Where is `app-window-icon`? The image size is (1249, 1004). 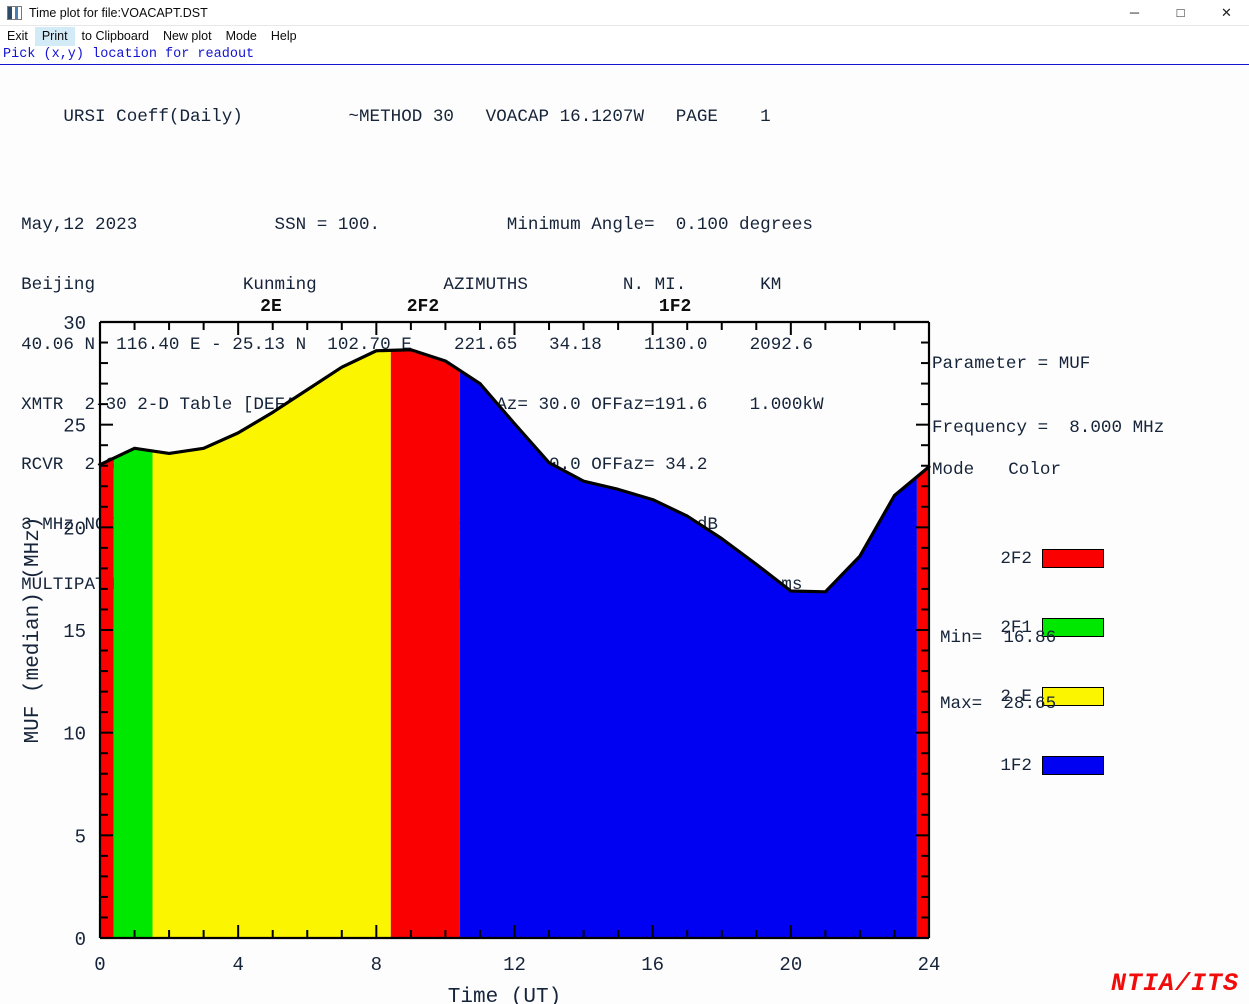 app-window-icon is located at coordinates (14, 12).